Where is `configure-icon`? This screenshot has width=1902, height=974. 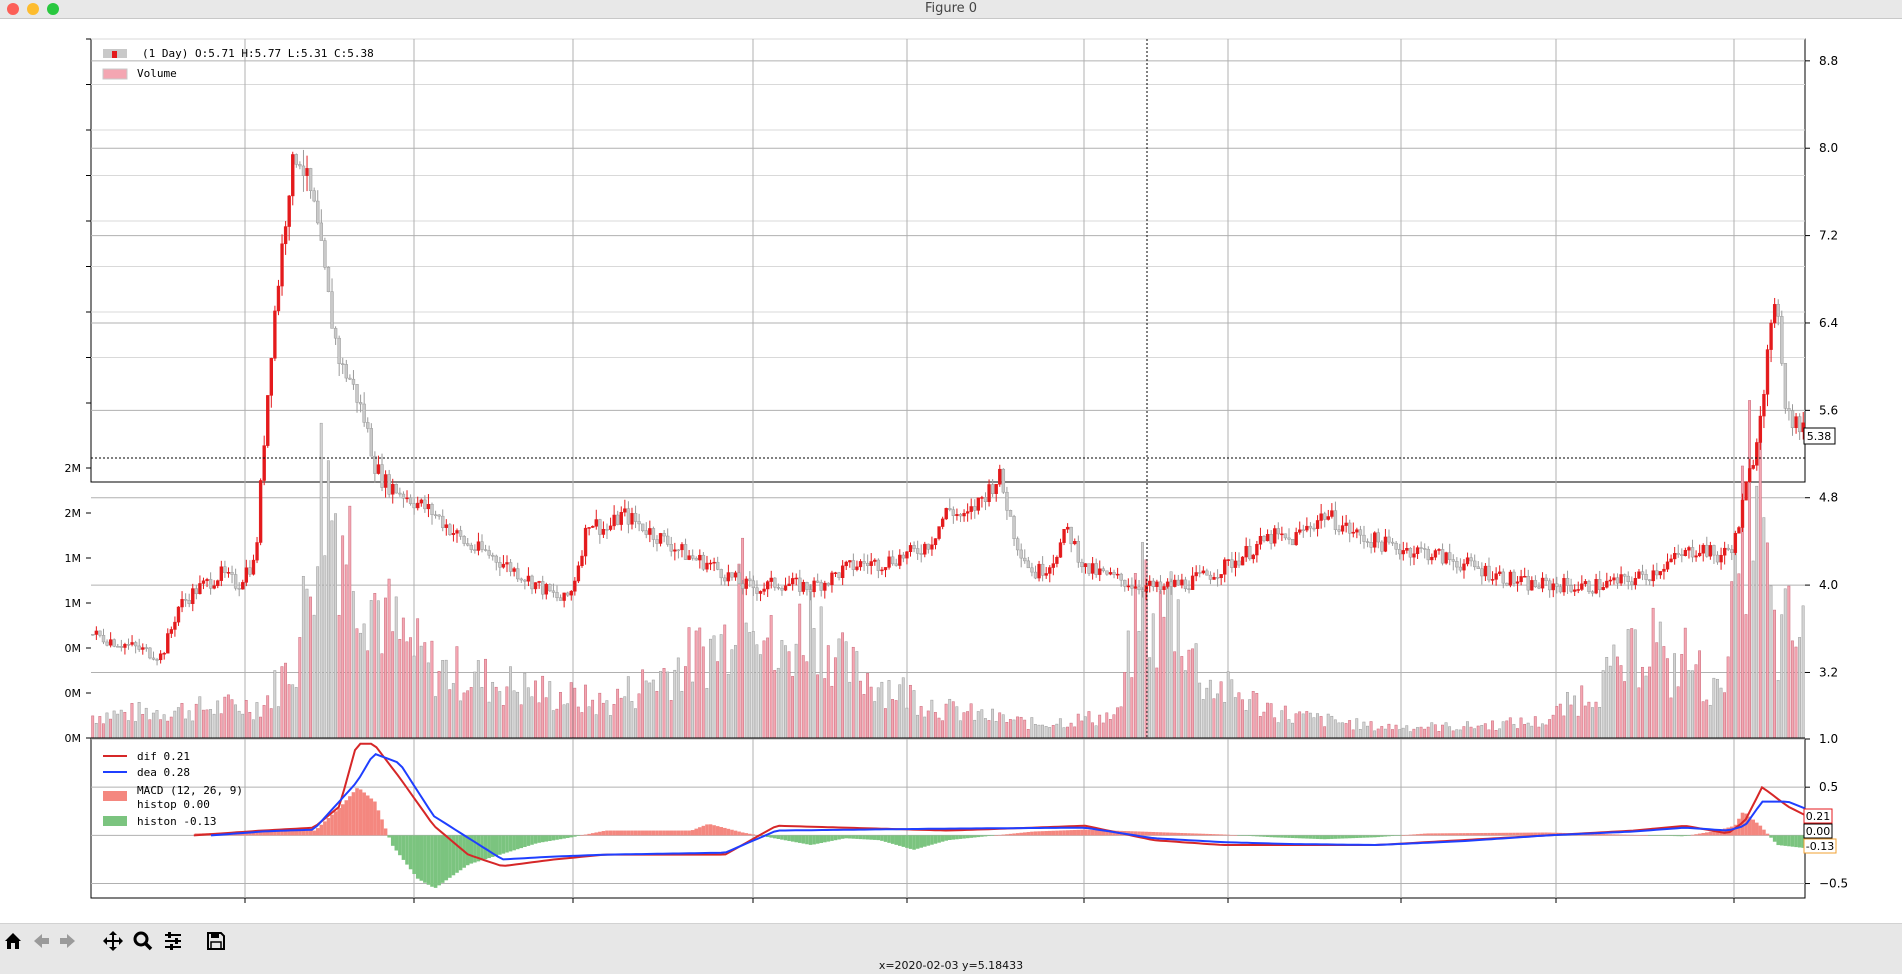
configure-icon is located at coordinates (173, 941).